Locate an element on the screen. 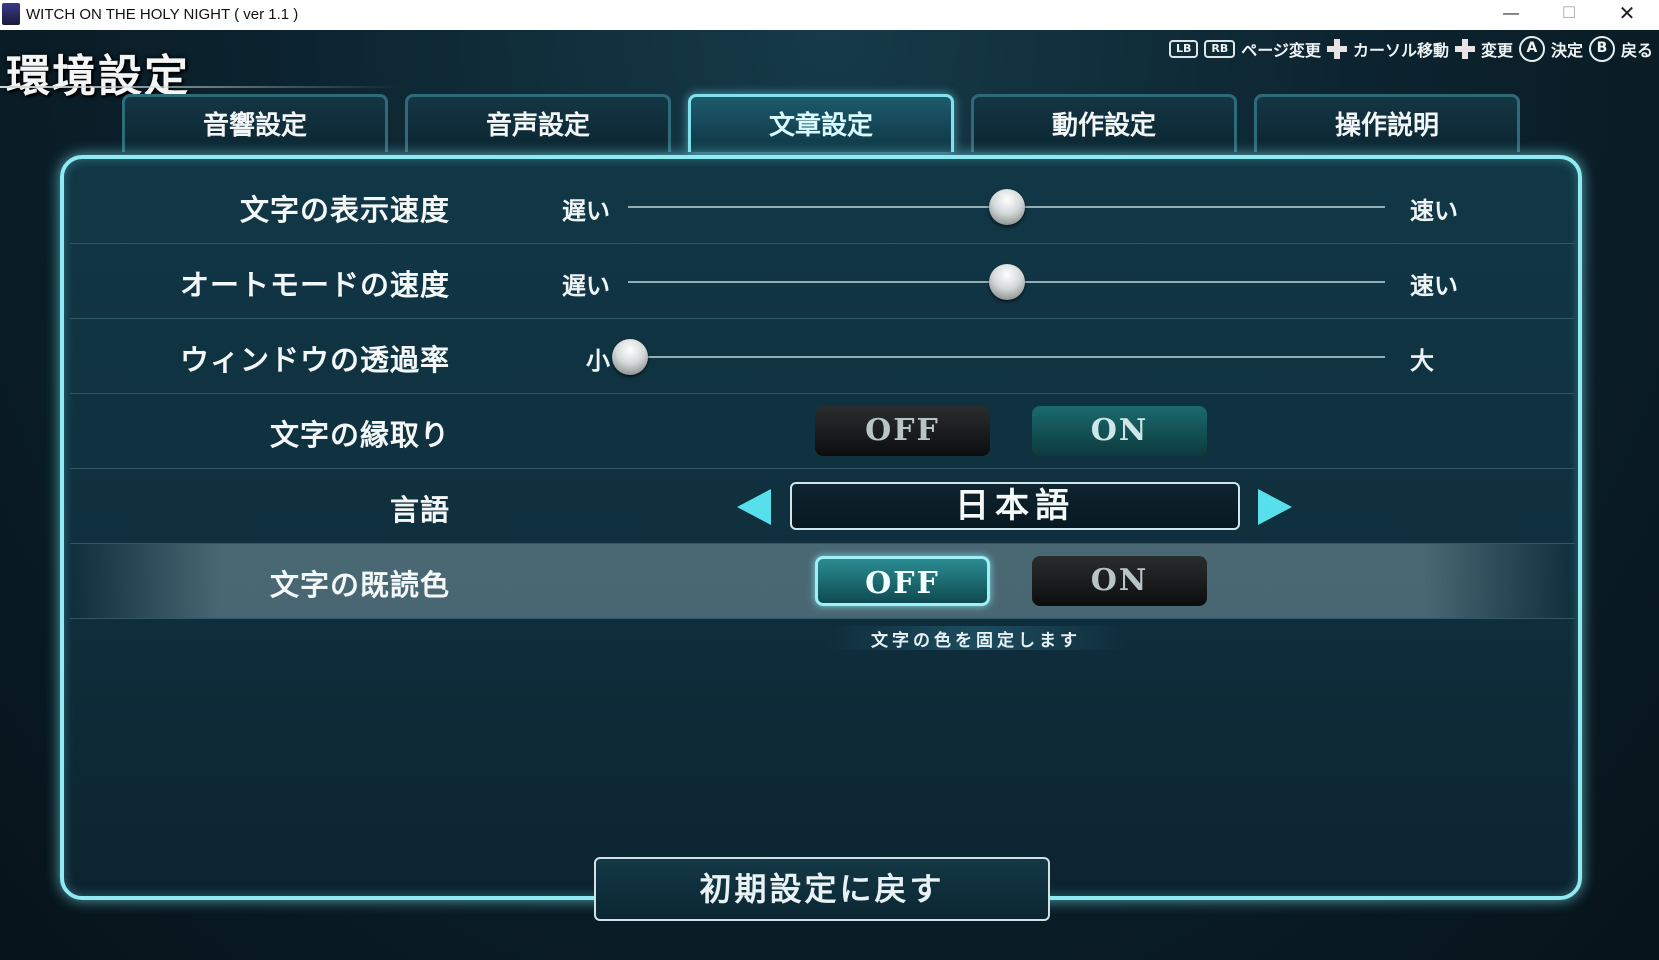 The width and height of the screenshot is (1659, 960). window-opacity-label: ウィンドウの透過率 is located at coordinates (314, 360).